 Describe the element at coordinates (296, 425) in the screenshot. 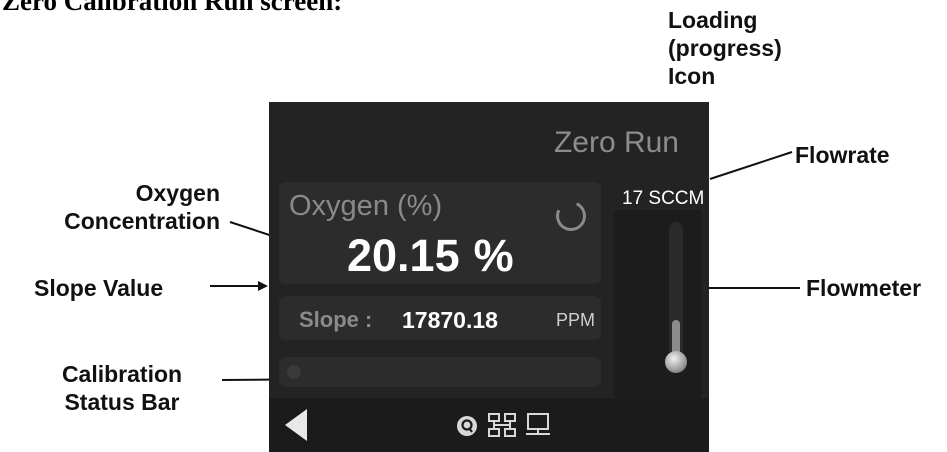

I see `back-arrow-icon` at that location.